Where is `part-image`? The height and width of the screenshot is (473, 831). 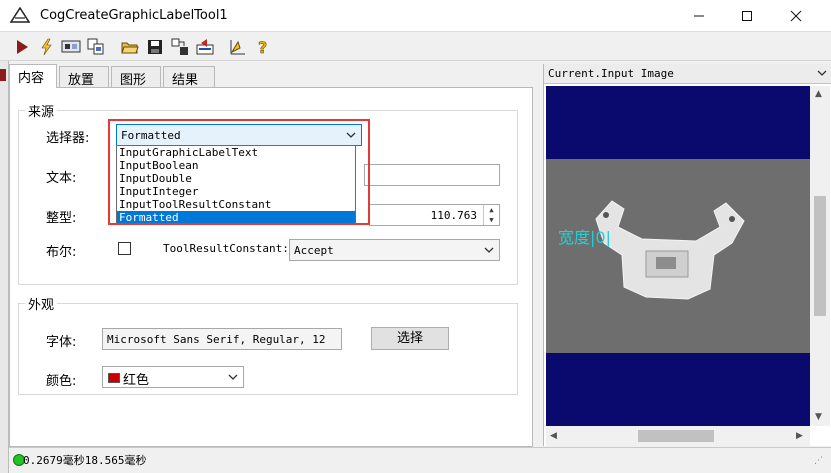 part-image is located at coordinates (678, 256).